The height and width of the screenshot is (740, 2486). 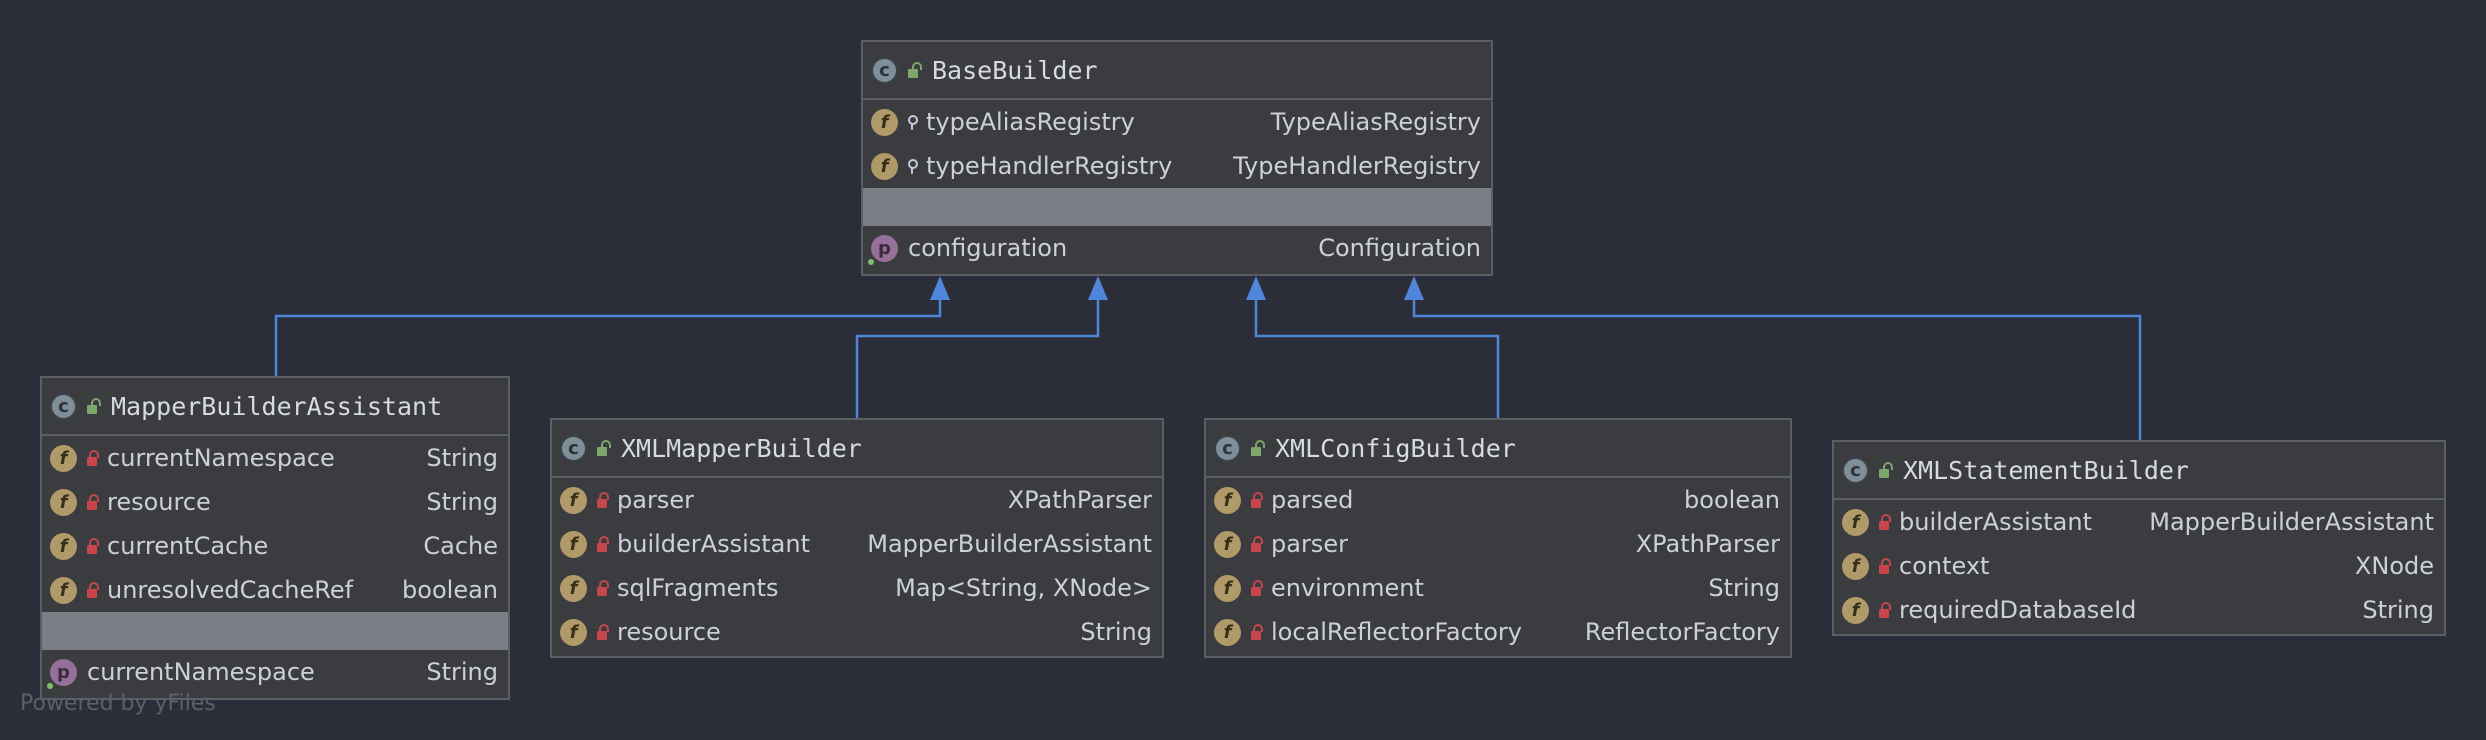 I want to click on field-type: ReflectorFactory, so click(x=1682, y=632).